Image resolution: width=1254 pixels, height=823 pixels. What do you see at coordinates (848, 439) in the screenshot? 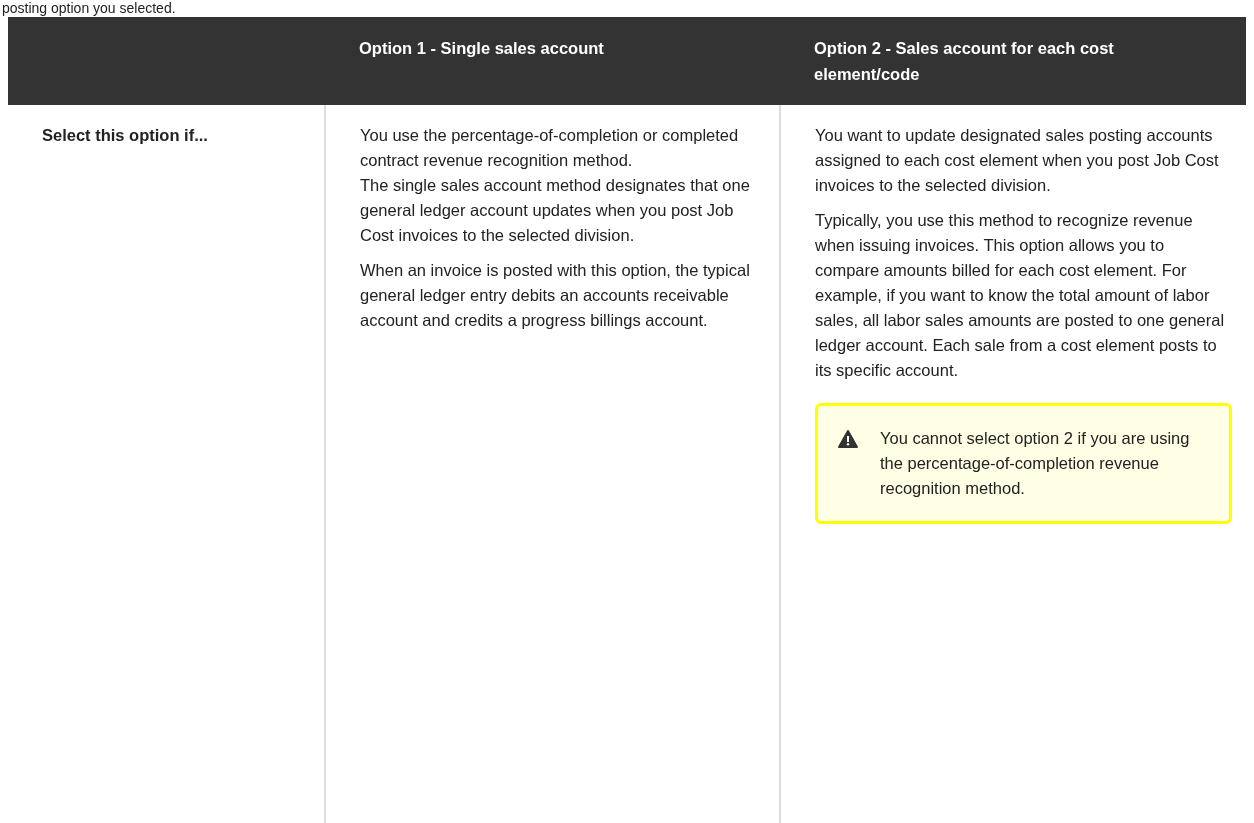
I see `warning-icon` at bounding box center [848, 439].